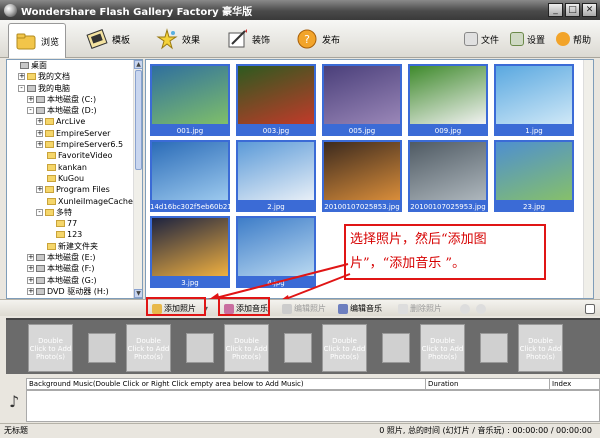  What do you see at coordinates (248, 39) in the screenshot?
I see `tab-decorate: 装饰` at bounding box center [248, 39].